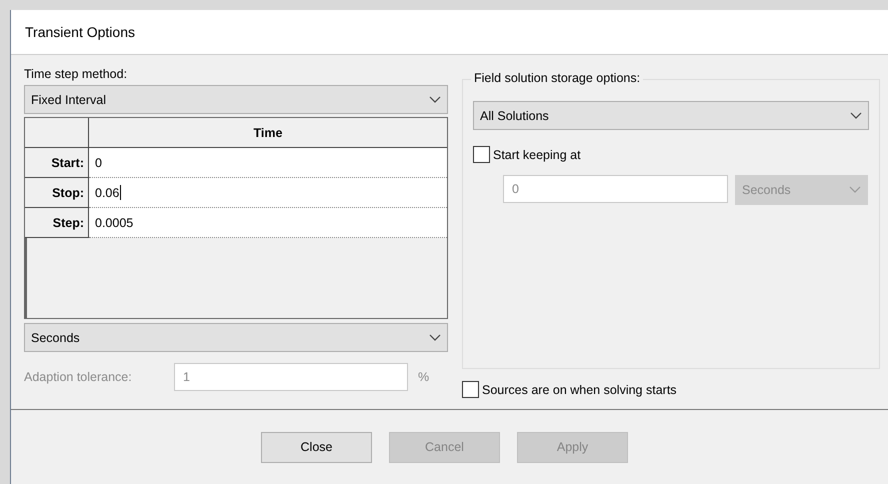 This screenshot has height=484, width=888. I want to click on group-label: Field solution storage options:, so click(557, 78).